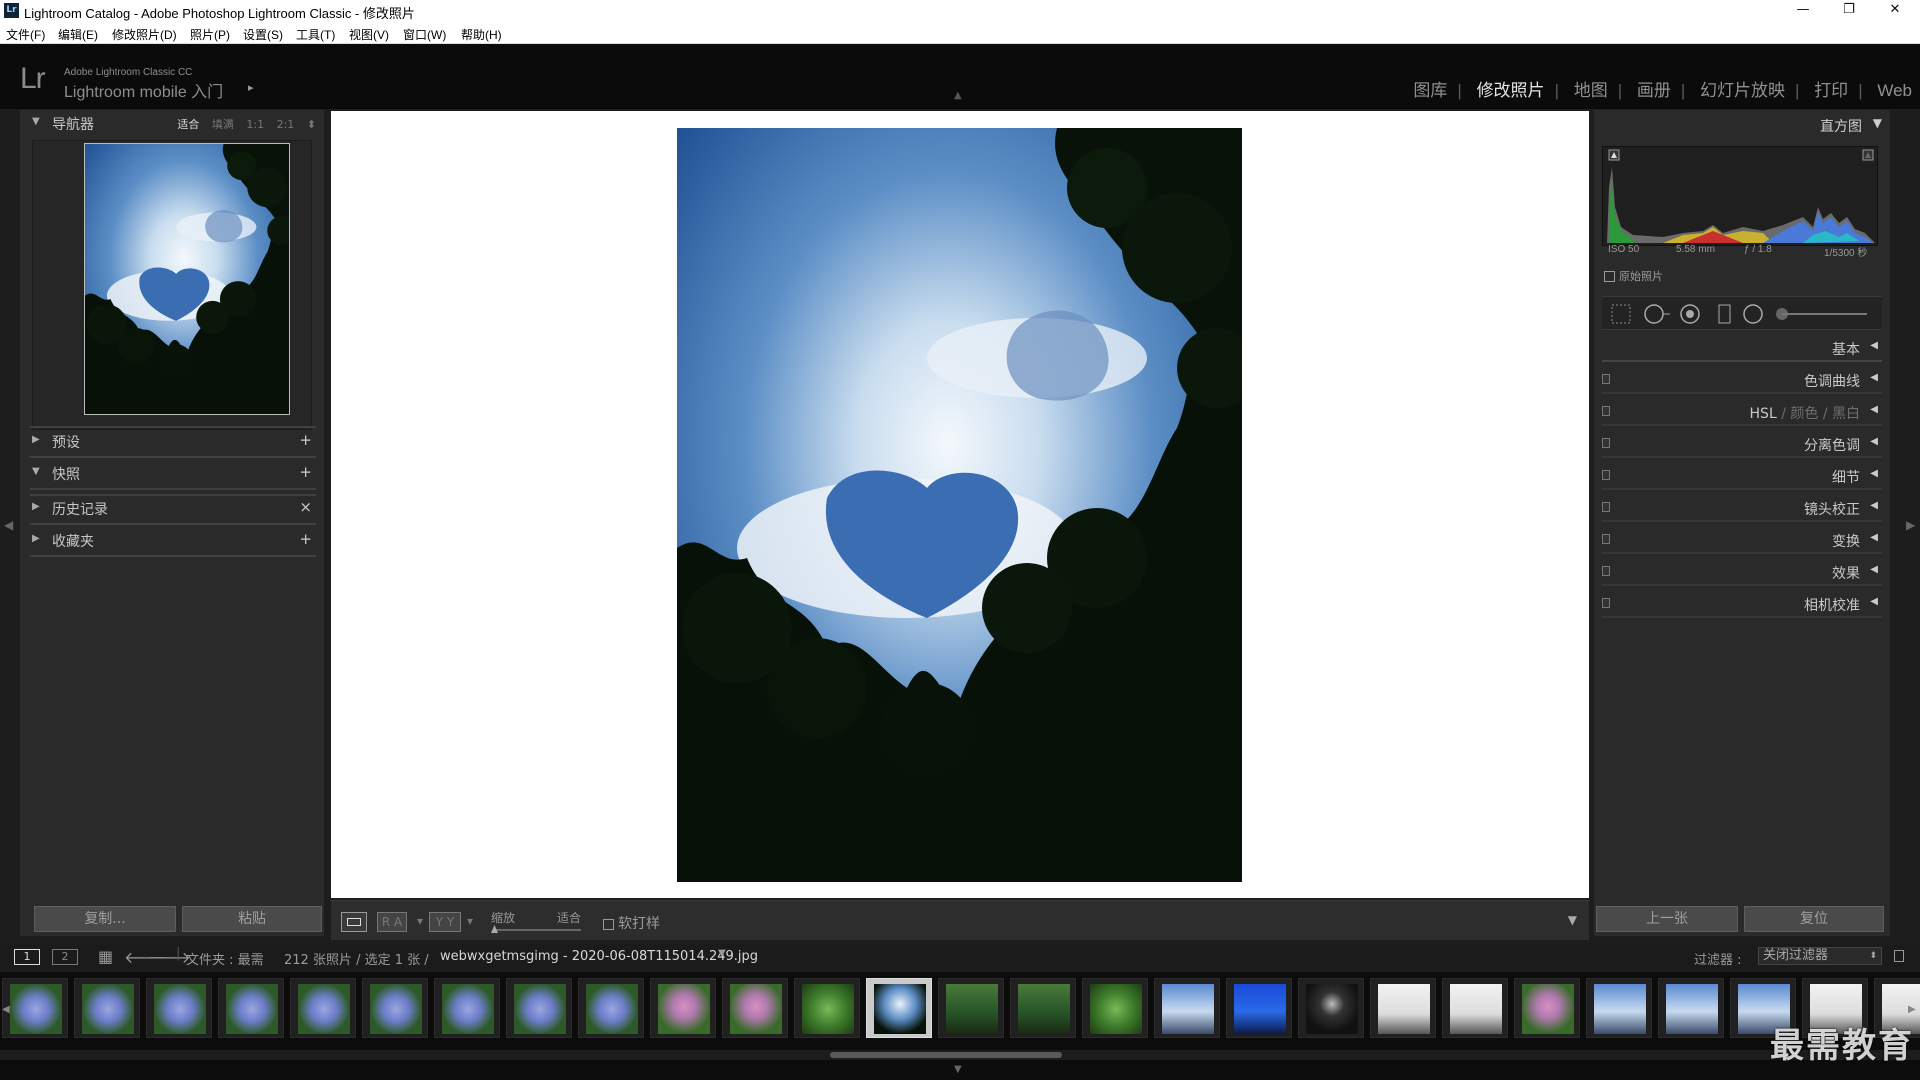 Image resolution: width=1920 pixels, height=1080 pixels. I want to click on histogram, so click(1740, 196).